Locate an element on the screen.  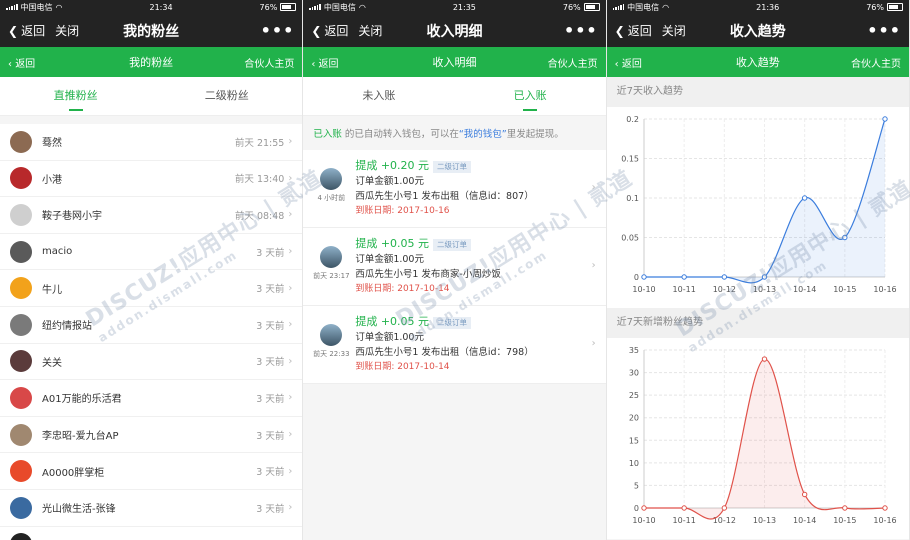
y-tick-label: 25 is located at coordinates (633, 395).